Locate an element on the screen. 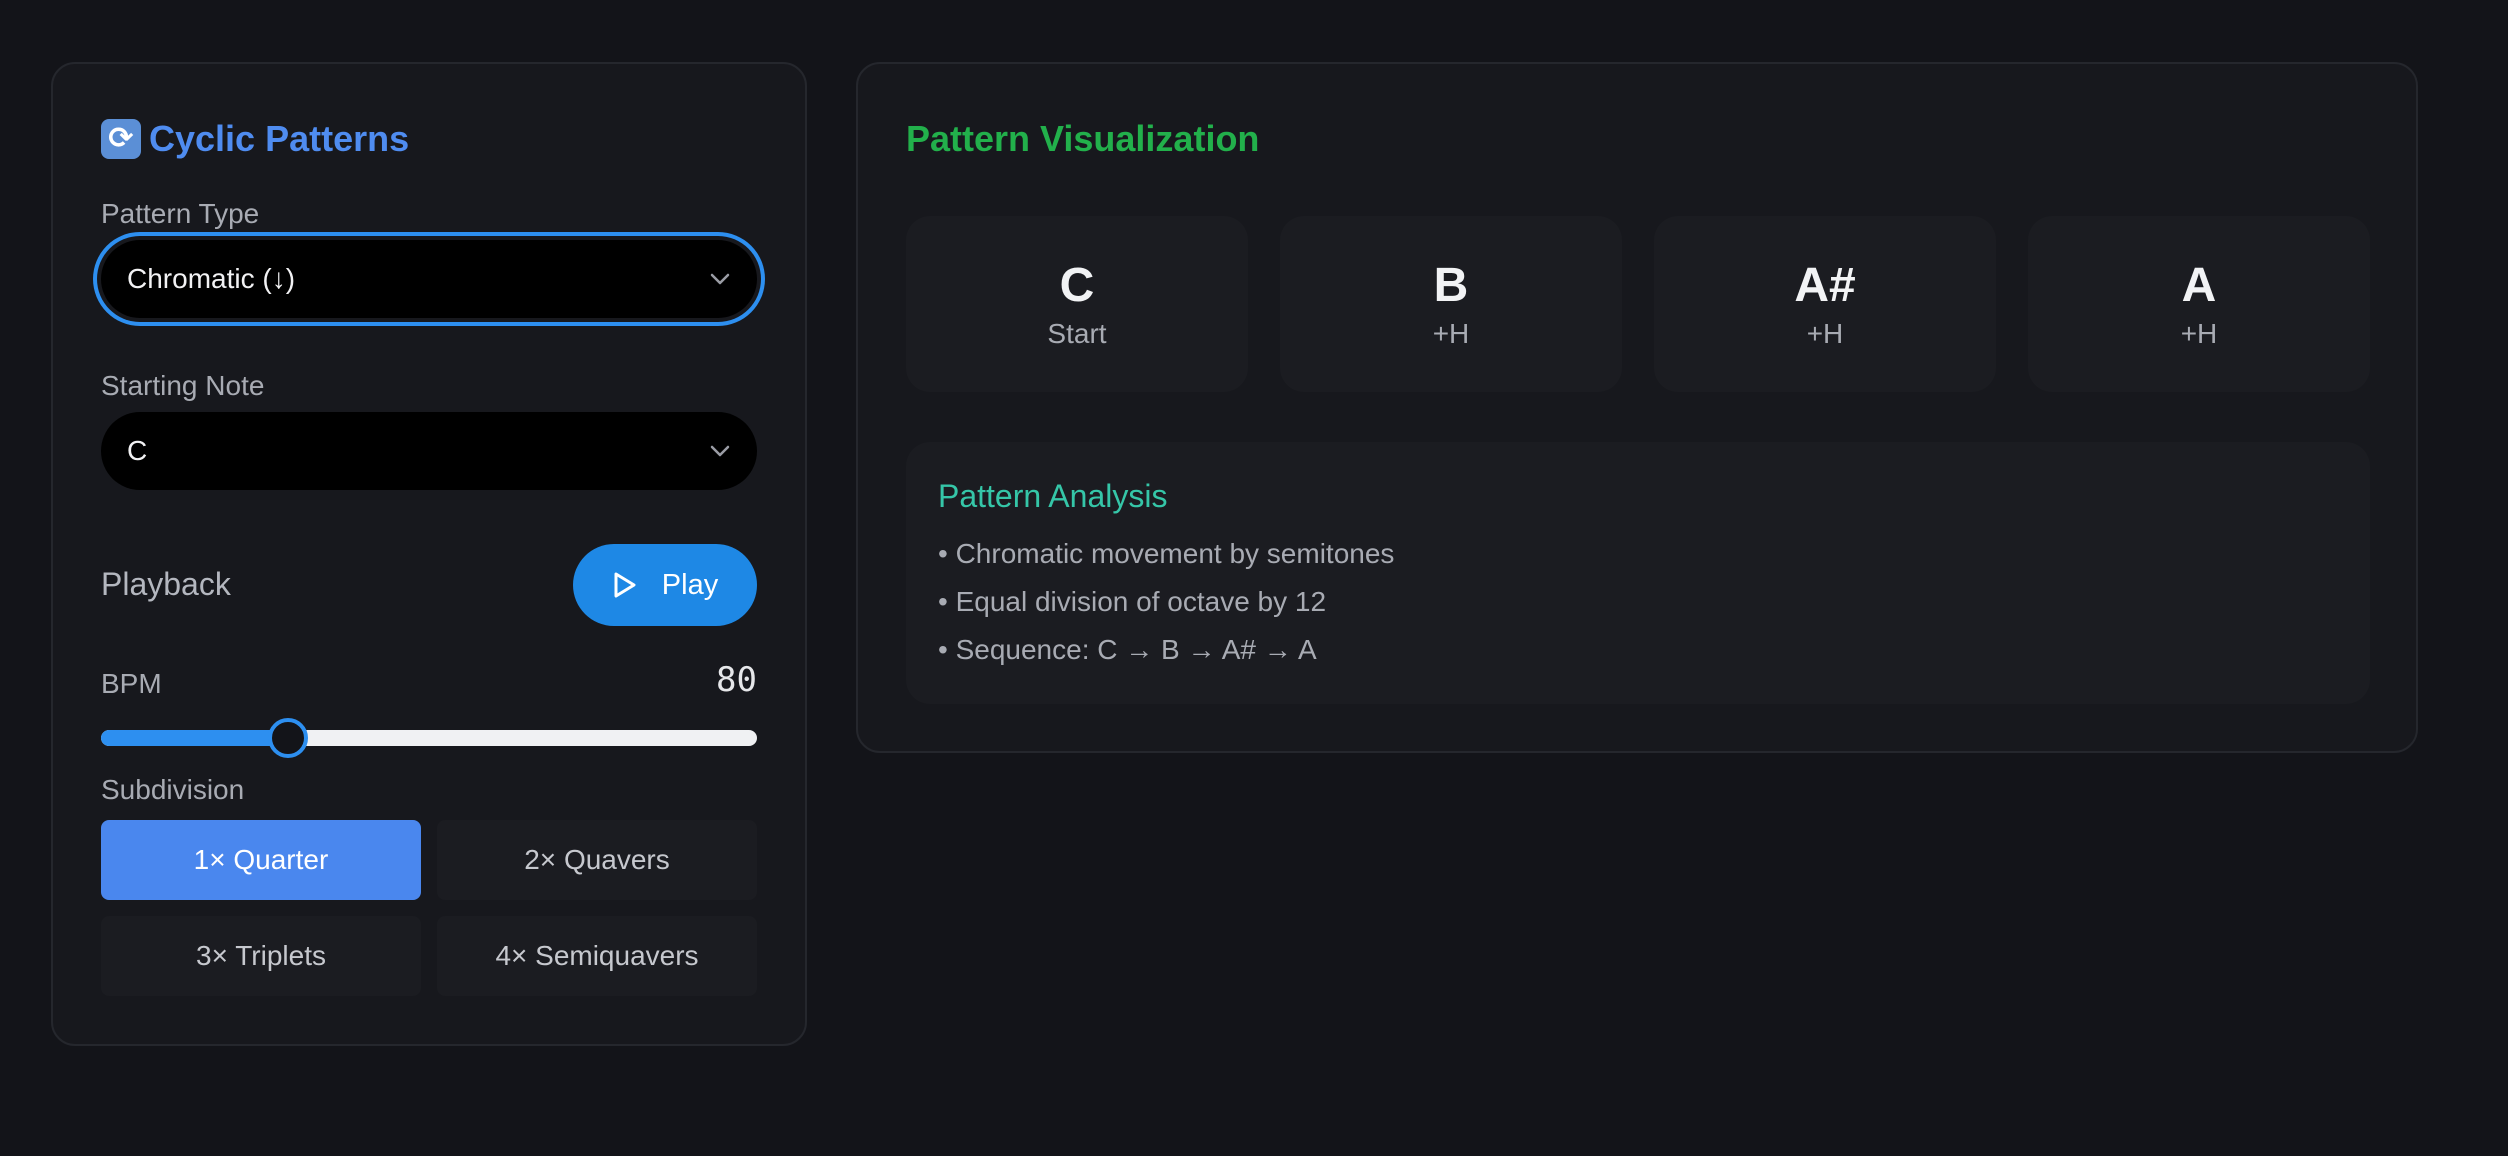 This screenshot has height=1156, width=2508. visualization-title: Pattern Visualization is located at coordinates (1083, 138).